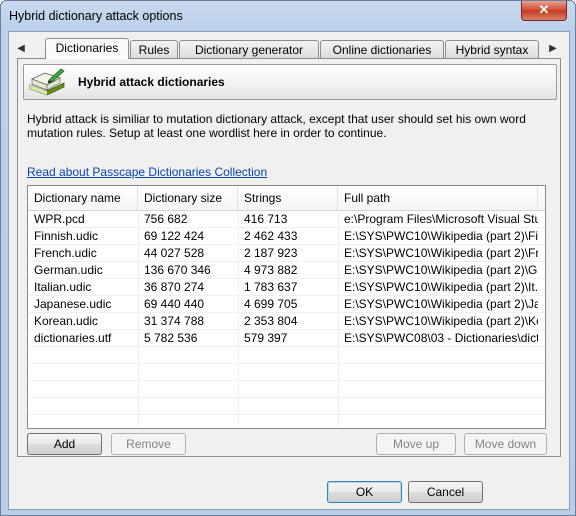 The width and height of the screenshot is (576, 516). What do you see at coordinates (174, 287) in the screenshot?
I see `cell-dictionary-size: 36 870 274` at bounding box center [174, 287].